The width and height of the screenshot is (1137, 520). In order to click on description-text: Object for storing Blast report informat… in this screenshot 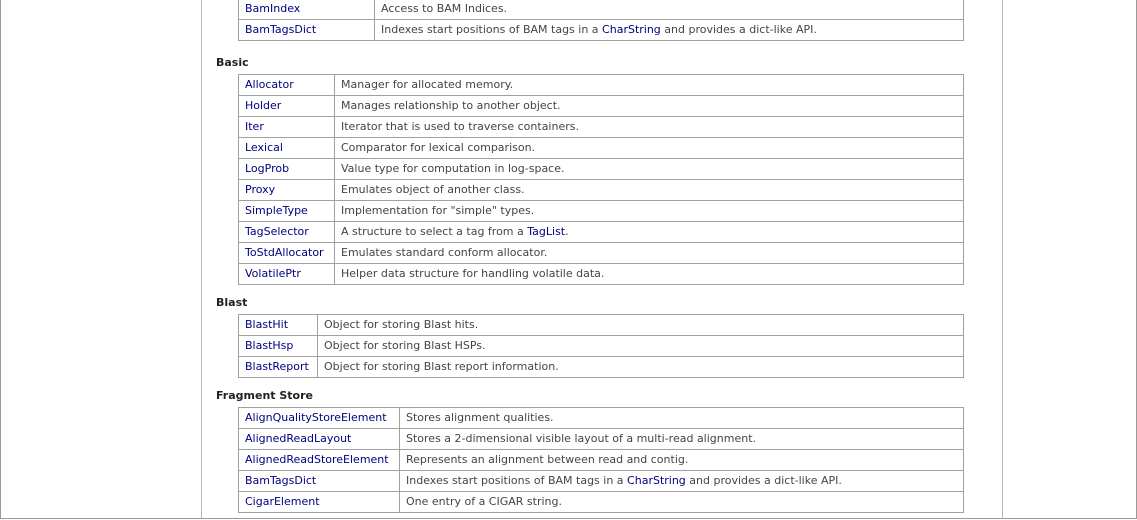, I will do `click(441, 366)`.